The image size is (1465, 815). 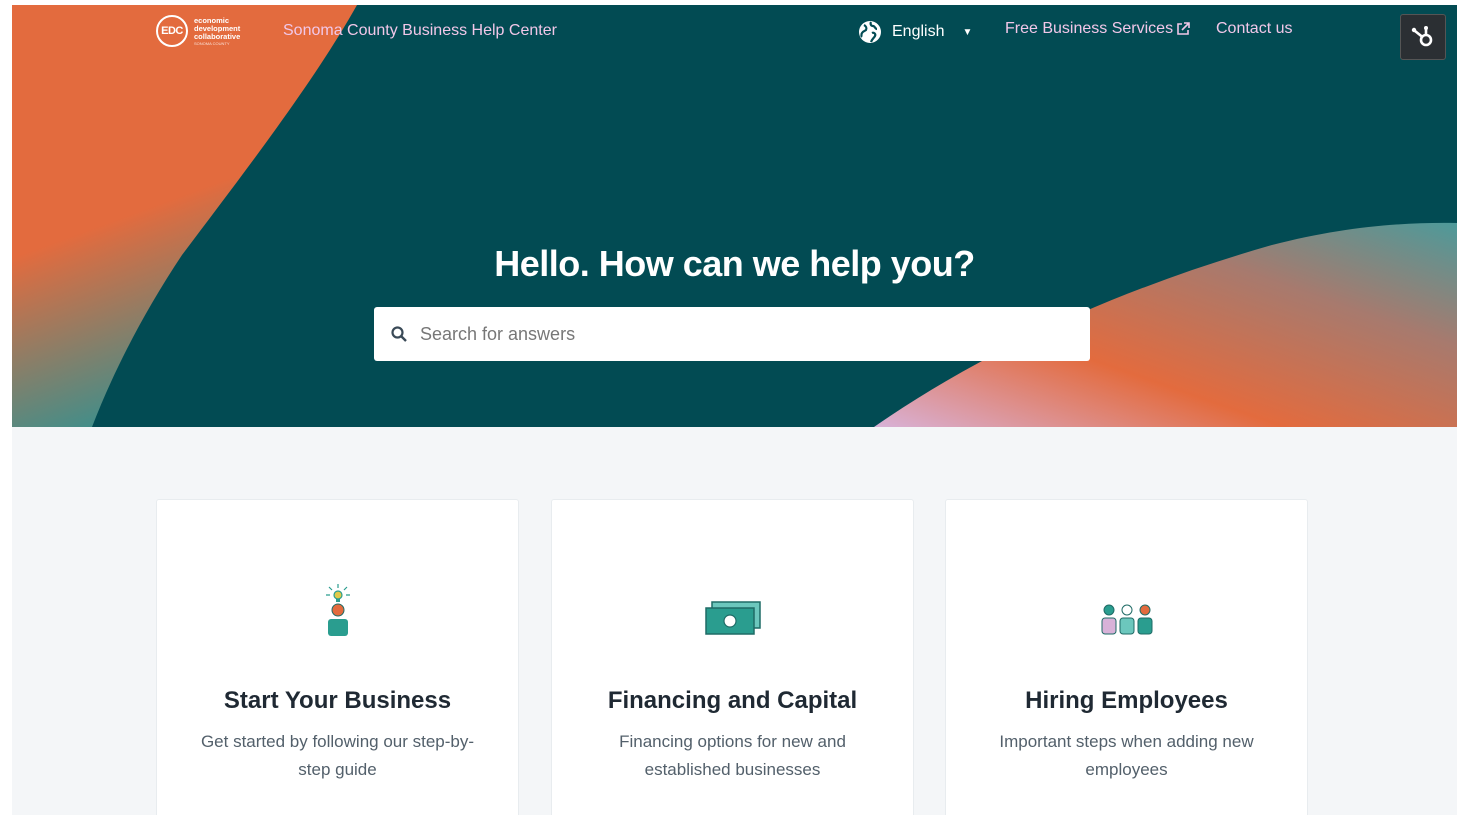 I want to click on hubspot-sprocket-icon, so click(x=1422, y=36).